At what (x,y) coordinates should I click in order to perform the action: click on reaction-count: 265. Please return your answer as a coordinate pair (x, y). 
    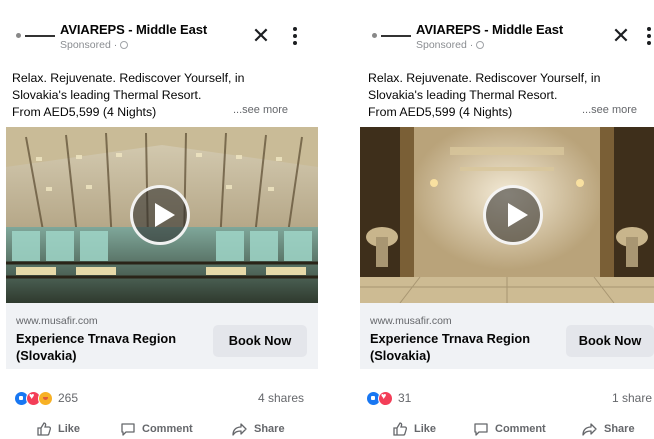
    Looking at the image, I should click on (68, 398).